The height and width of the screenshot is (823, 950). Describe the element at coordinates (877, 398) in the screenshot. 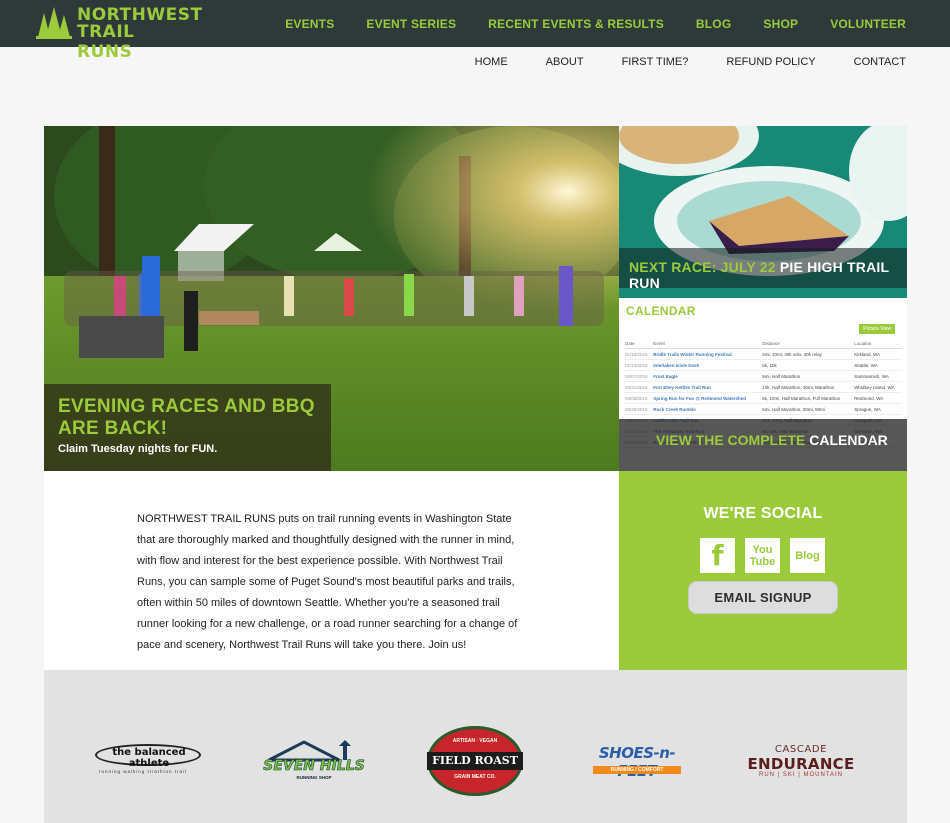

I see `row-location: Redmond, WA` at that location.